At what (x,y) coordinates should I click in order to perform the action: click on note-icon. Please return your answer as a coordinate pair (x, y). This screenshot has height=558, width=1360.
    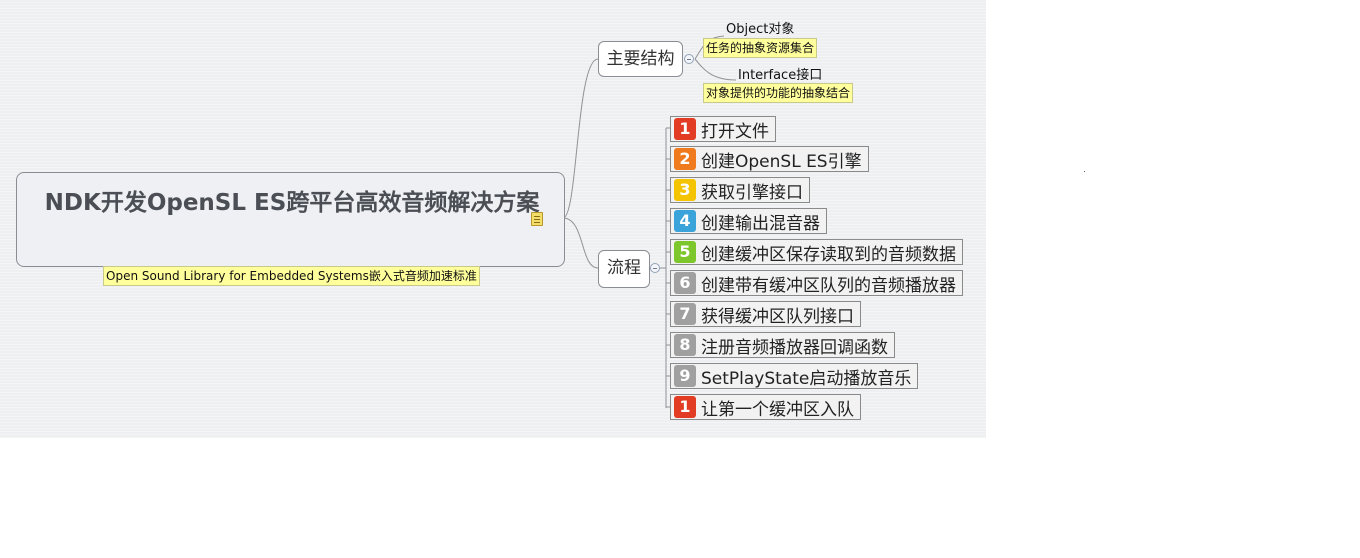
    Looking at the image, I should click on (537, 219).